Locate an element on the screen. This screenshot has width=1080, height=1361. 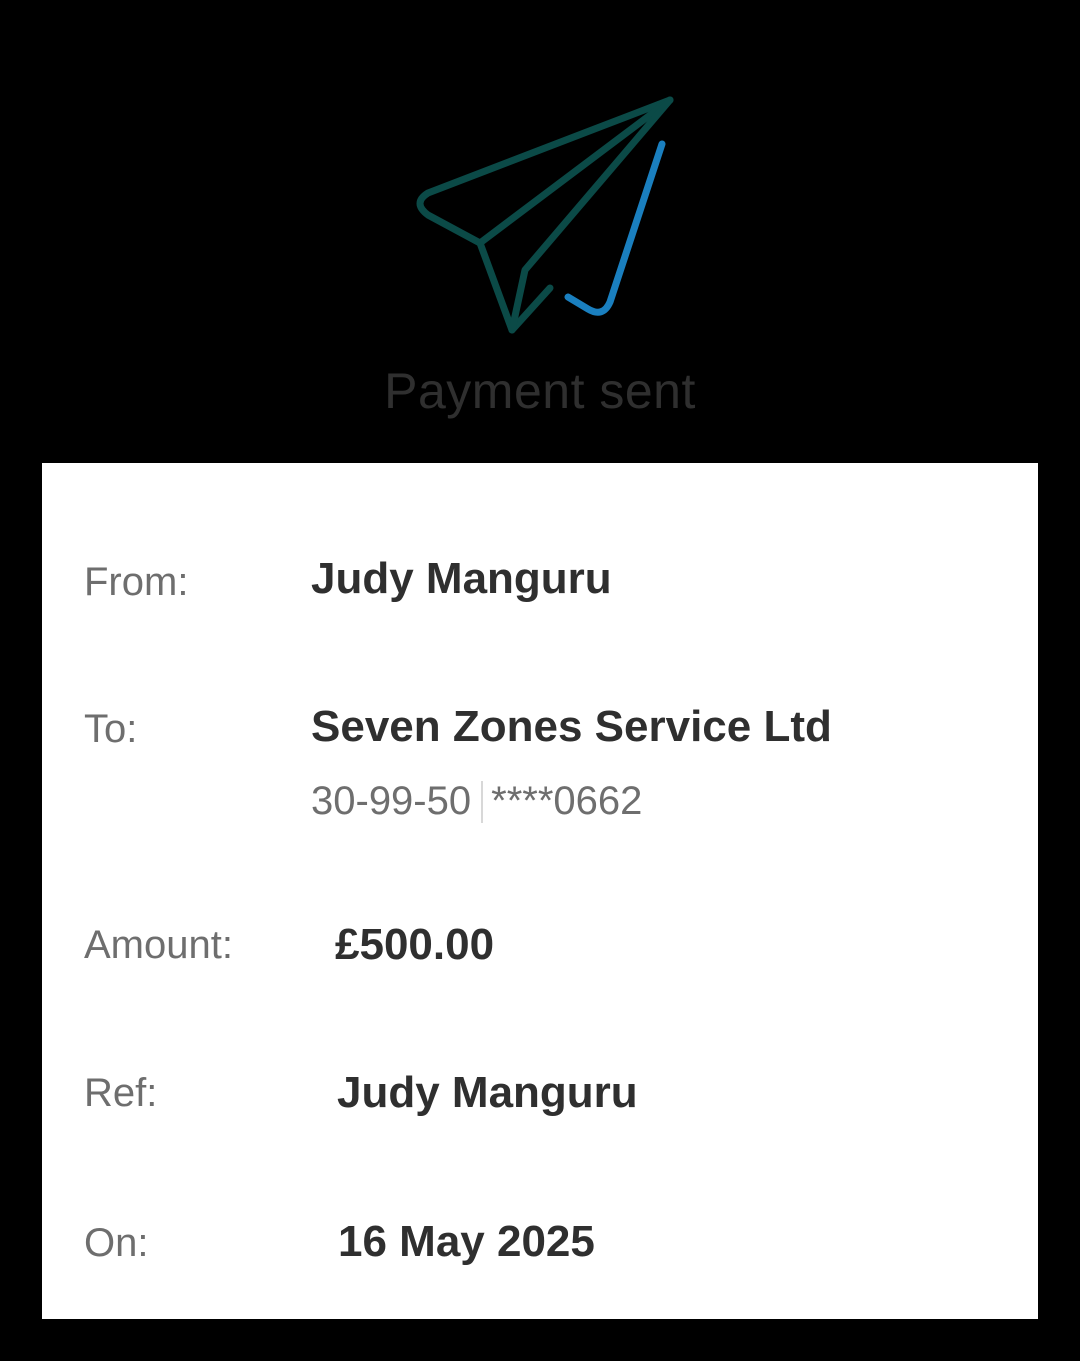
sort-code: 30-99-50 is located at coordinates (391, 801).